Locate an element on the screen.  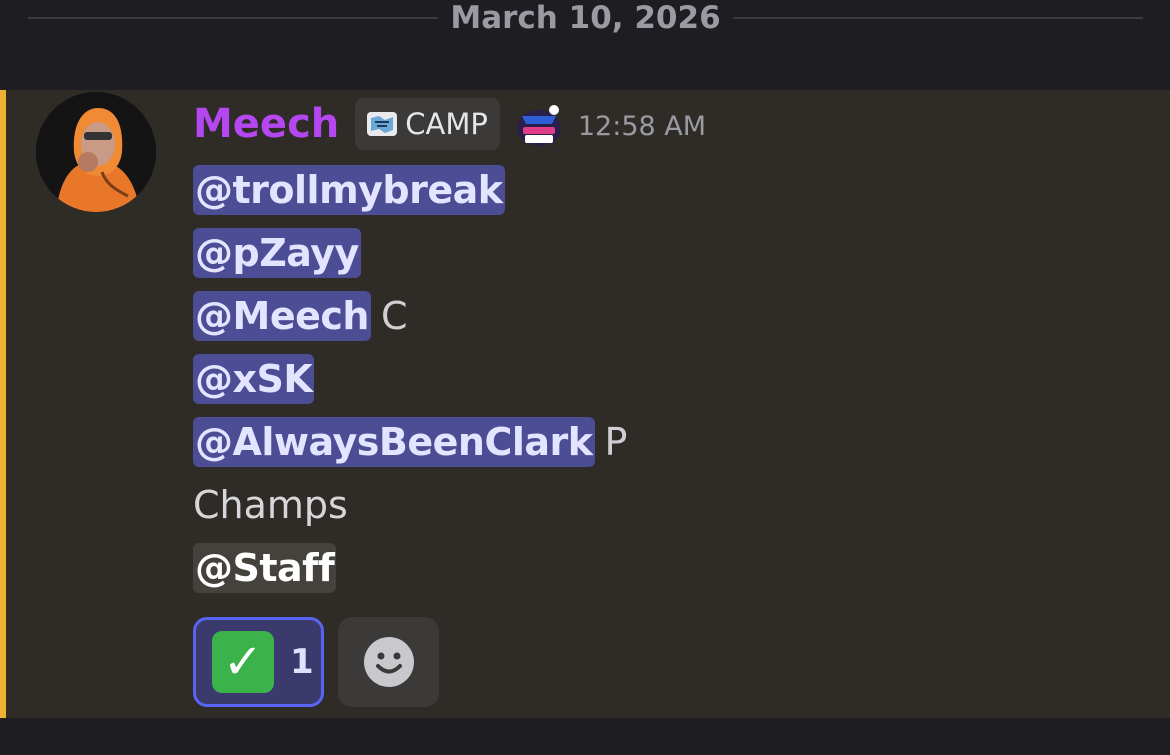
white-check-mark-icon: ✓ is located at coordinates (243, 662).